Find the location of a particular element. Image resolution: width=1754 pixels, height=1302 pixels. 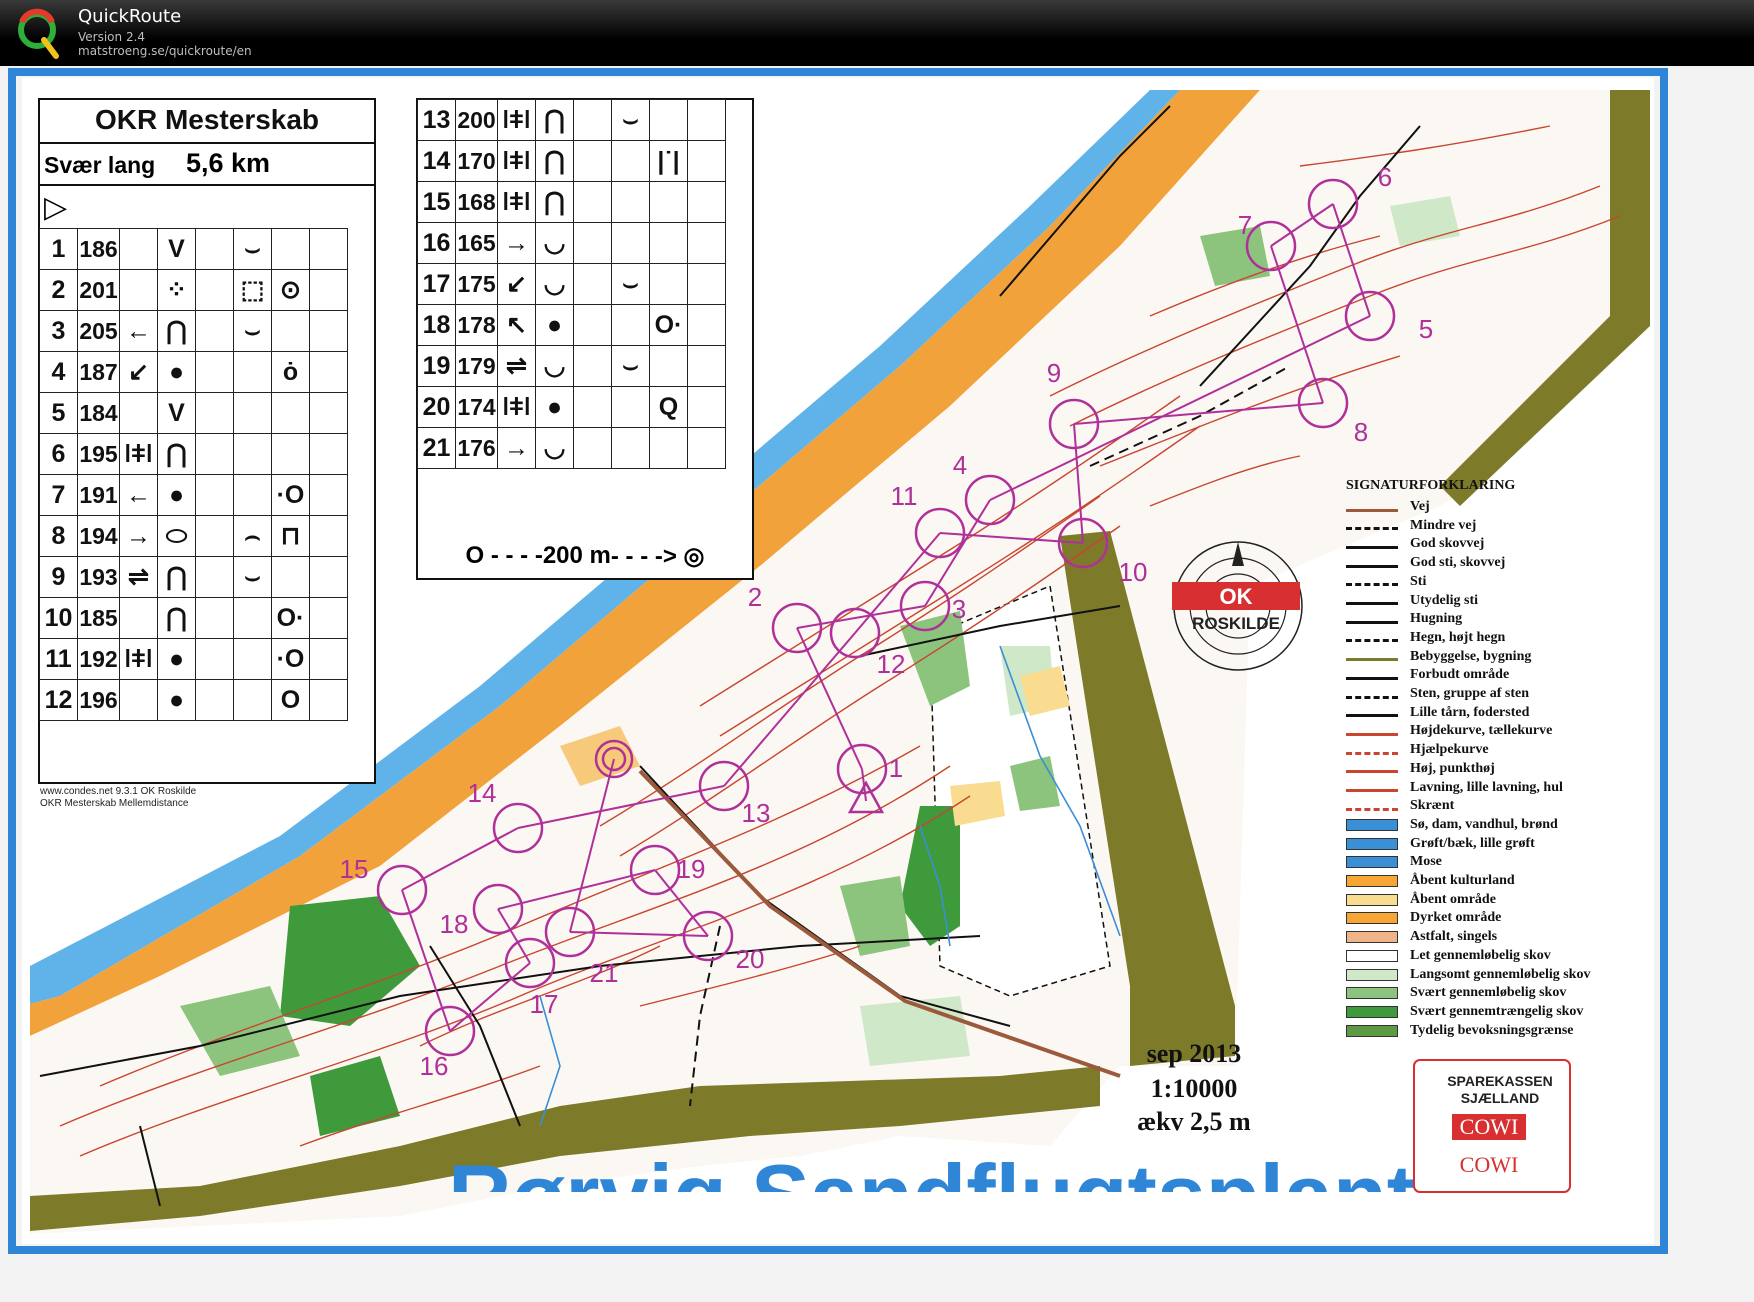

legend-label: Lavning, lille lavning, hul is located at coordinates (1486, 787).